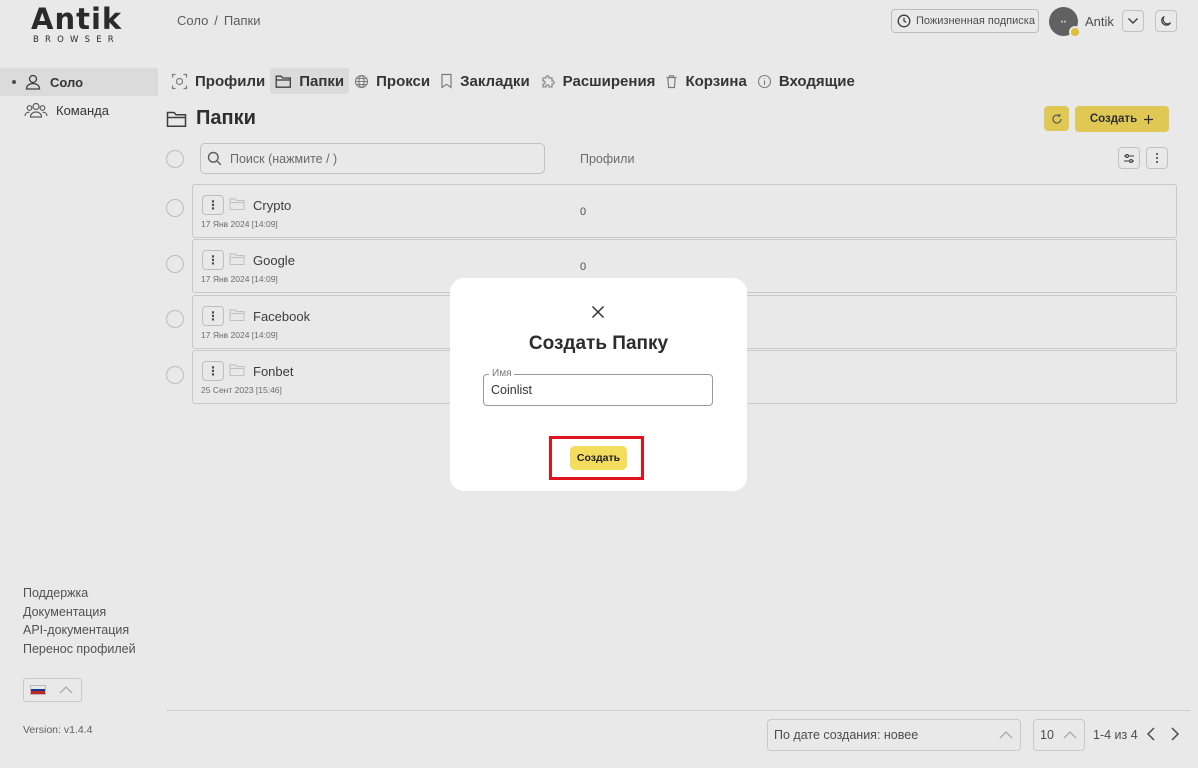 This screenshot has width=1198, height=768. I want to click on folder-name-field: Имя, so click(598, 387).